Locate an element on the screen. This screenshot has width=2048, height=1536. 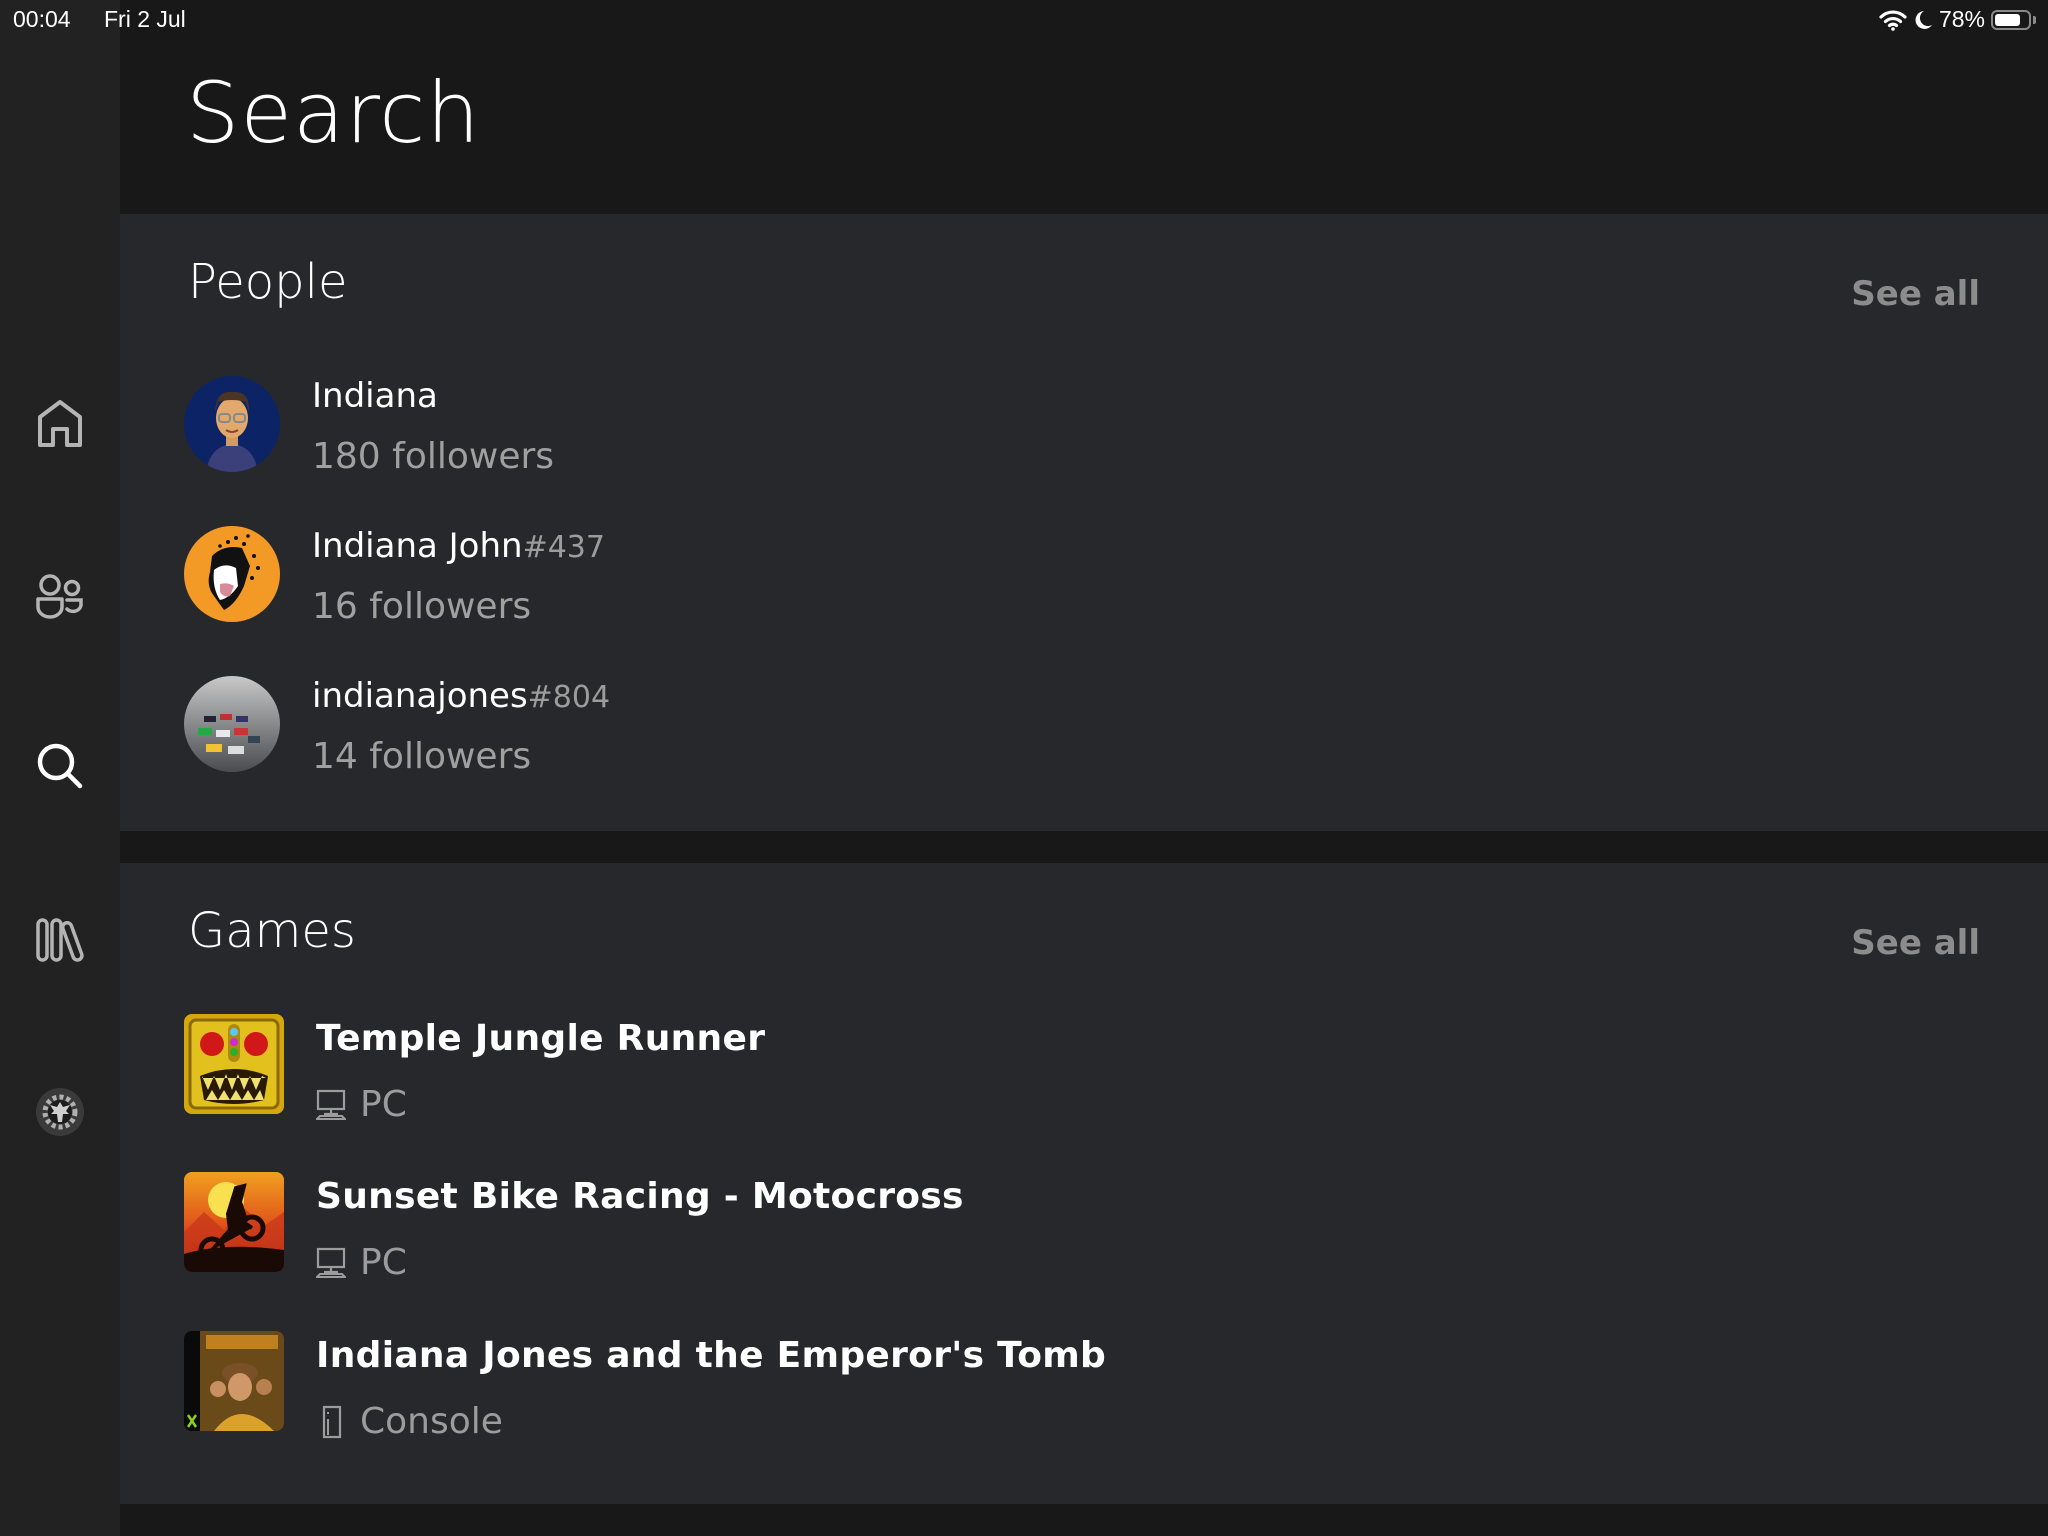
people-icon is located at coordinates (59, 596).